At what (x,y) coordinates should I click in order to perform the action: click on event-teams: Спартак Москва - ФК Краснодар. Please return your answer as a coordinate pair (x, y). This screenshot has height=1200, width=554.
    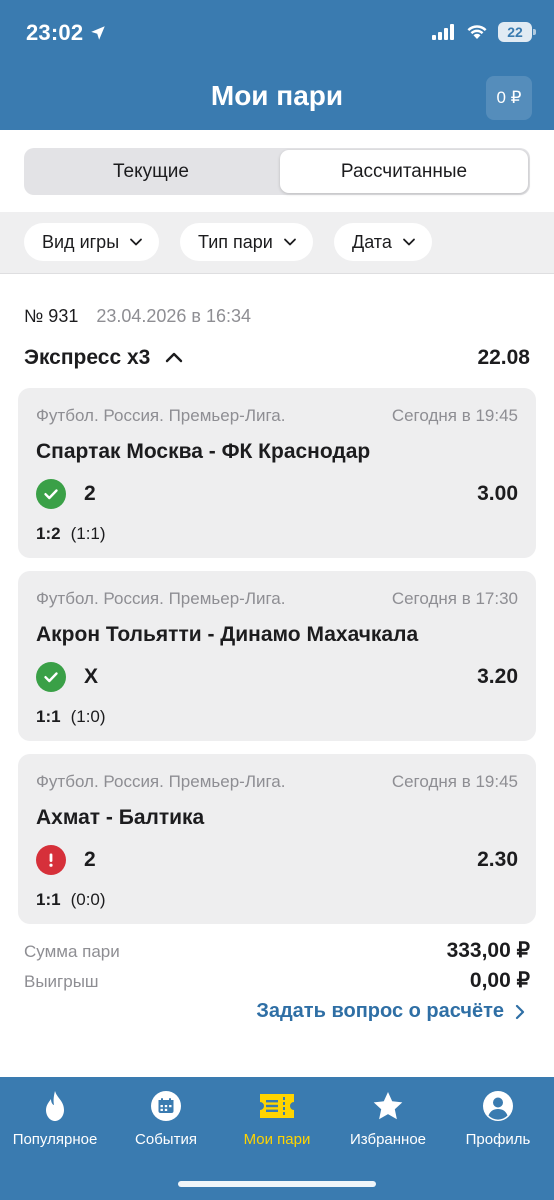
    Looking at the image, I should click on (203, 451).